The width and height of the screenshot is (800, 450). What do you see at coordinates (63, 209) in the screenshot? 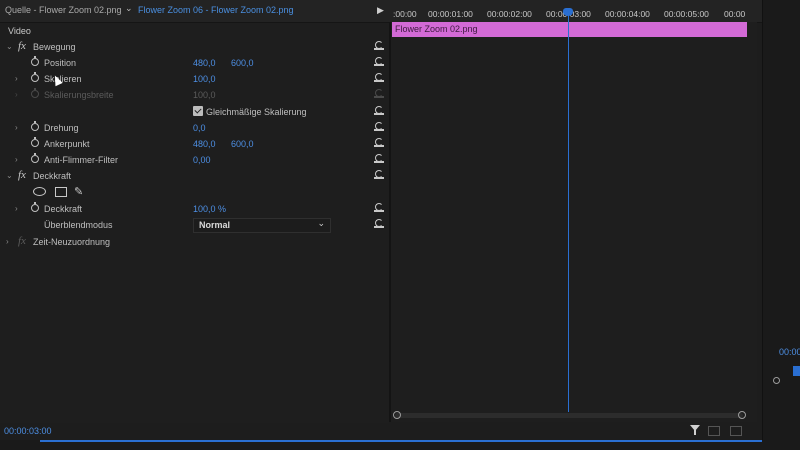
I see `opacity-label: Deckkraft` at bounding box center [63, 209].